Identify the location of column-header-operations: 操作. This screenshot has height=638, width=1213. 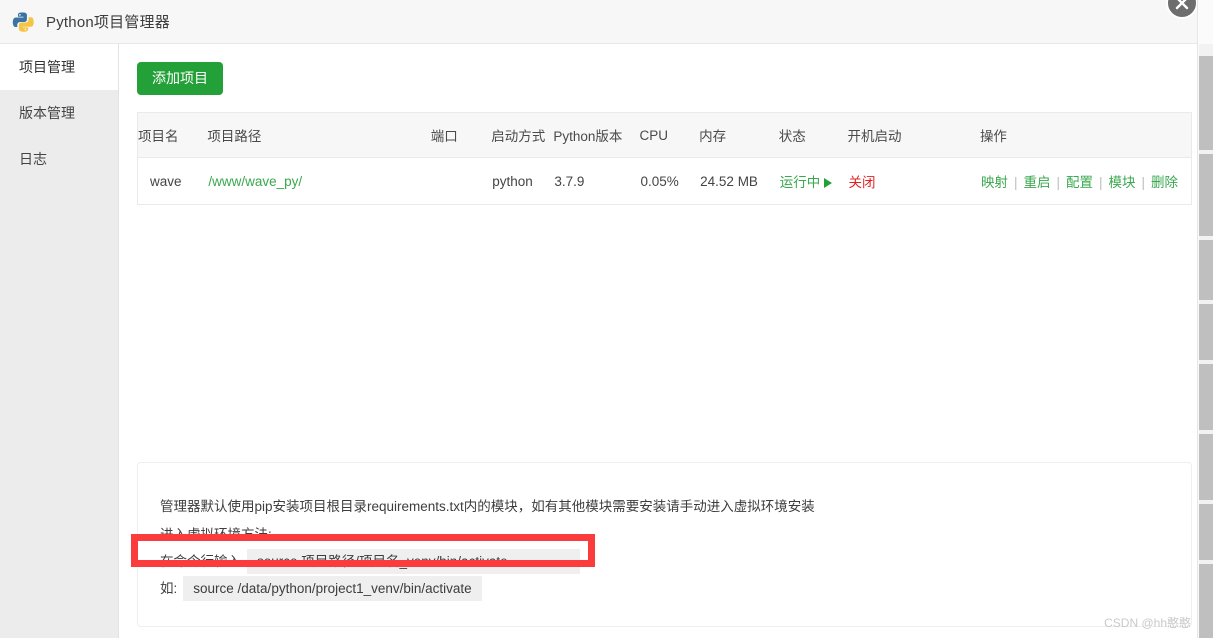
(1085, 135).